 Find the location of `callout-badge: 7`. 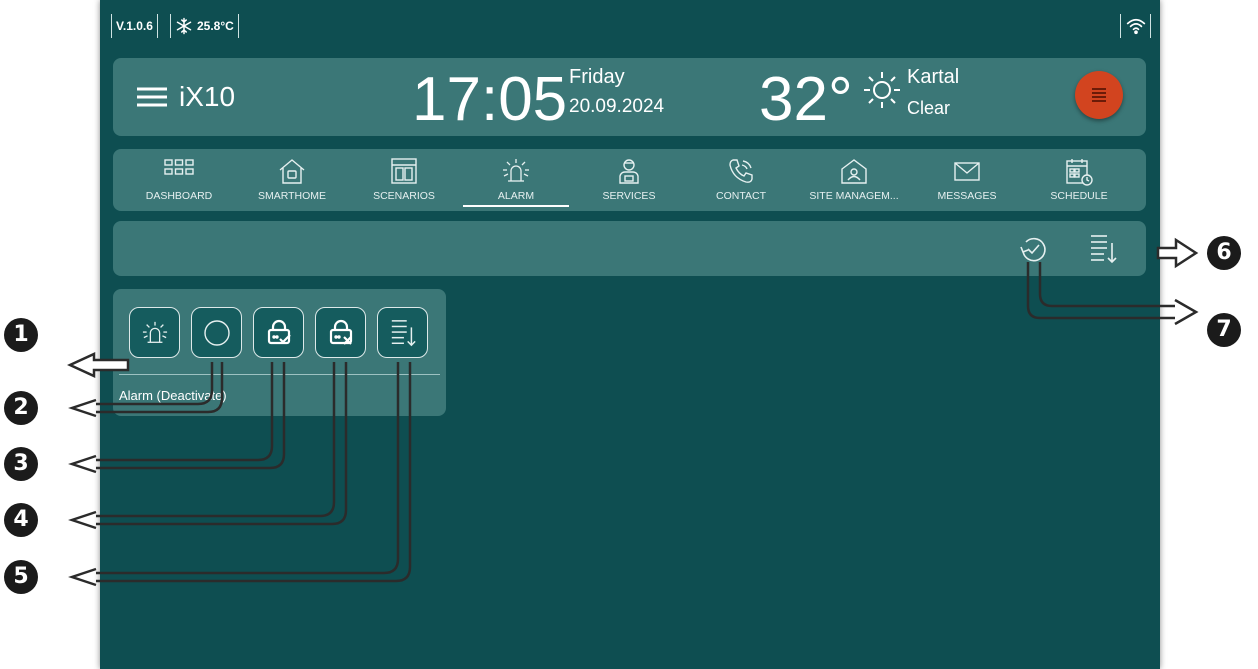

callout-badge: 7 is located at coordinates (1224, 330).